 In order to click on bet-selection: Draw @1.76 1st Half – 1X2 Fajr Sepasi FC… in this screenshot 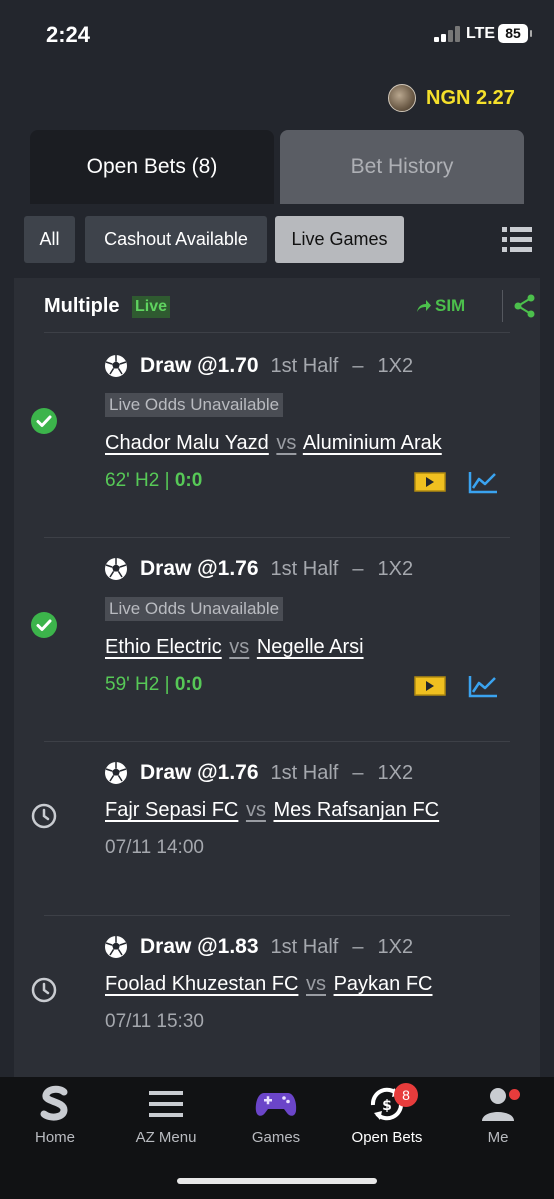, I will do `click(277, 828)`.